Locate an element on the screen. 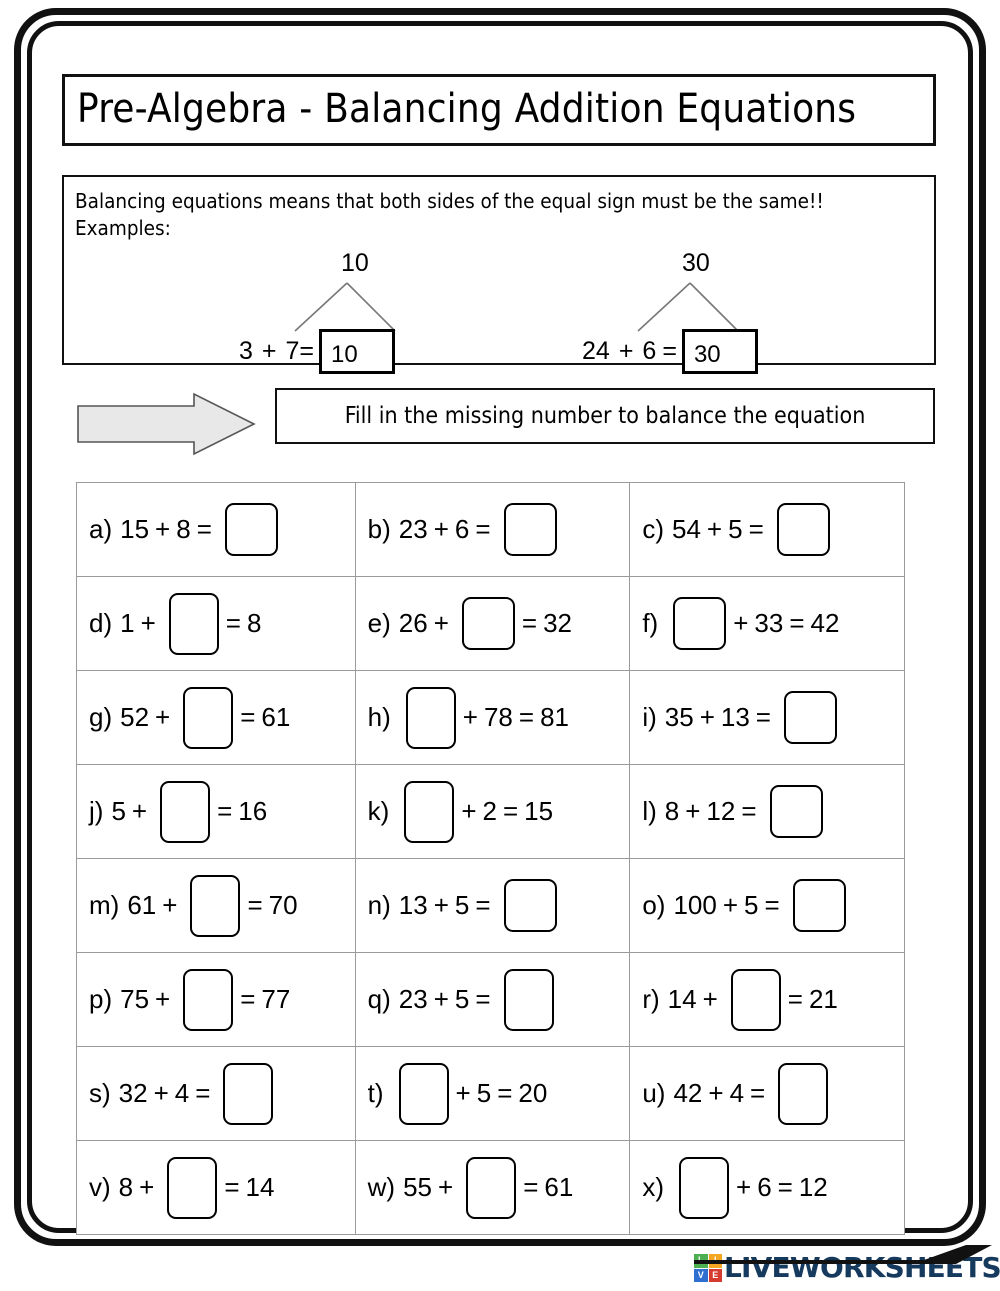 This screenshot has height=1291, width=1000. answer-input-s is located at coordinates (248, 1093).